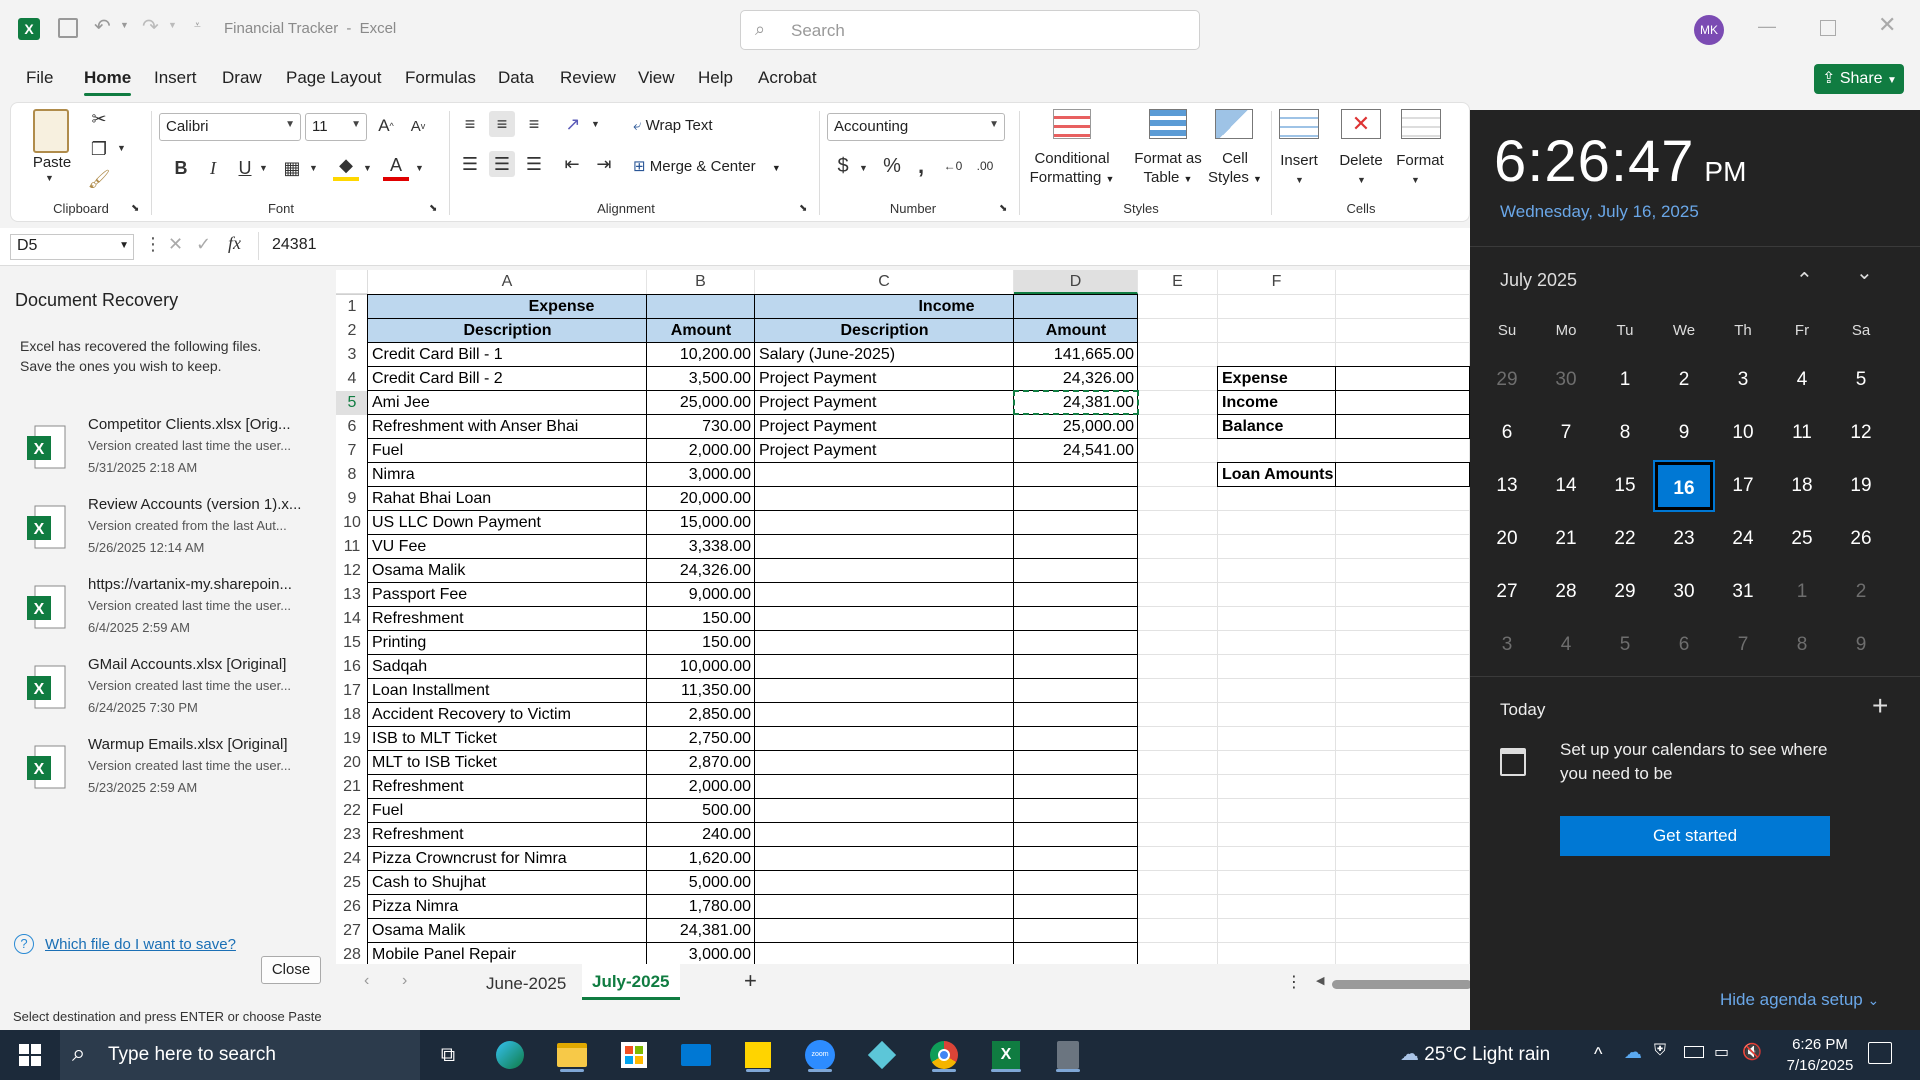  What do you see at coordinates (1072, 169) in the screenshot?
I see `conditional-formatting-button: Conditional Formatting ▼` at bounding box center [1072, 169].